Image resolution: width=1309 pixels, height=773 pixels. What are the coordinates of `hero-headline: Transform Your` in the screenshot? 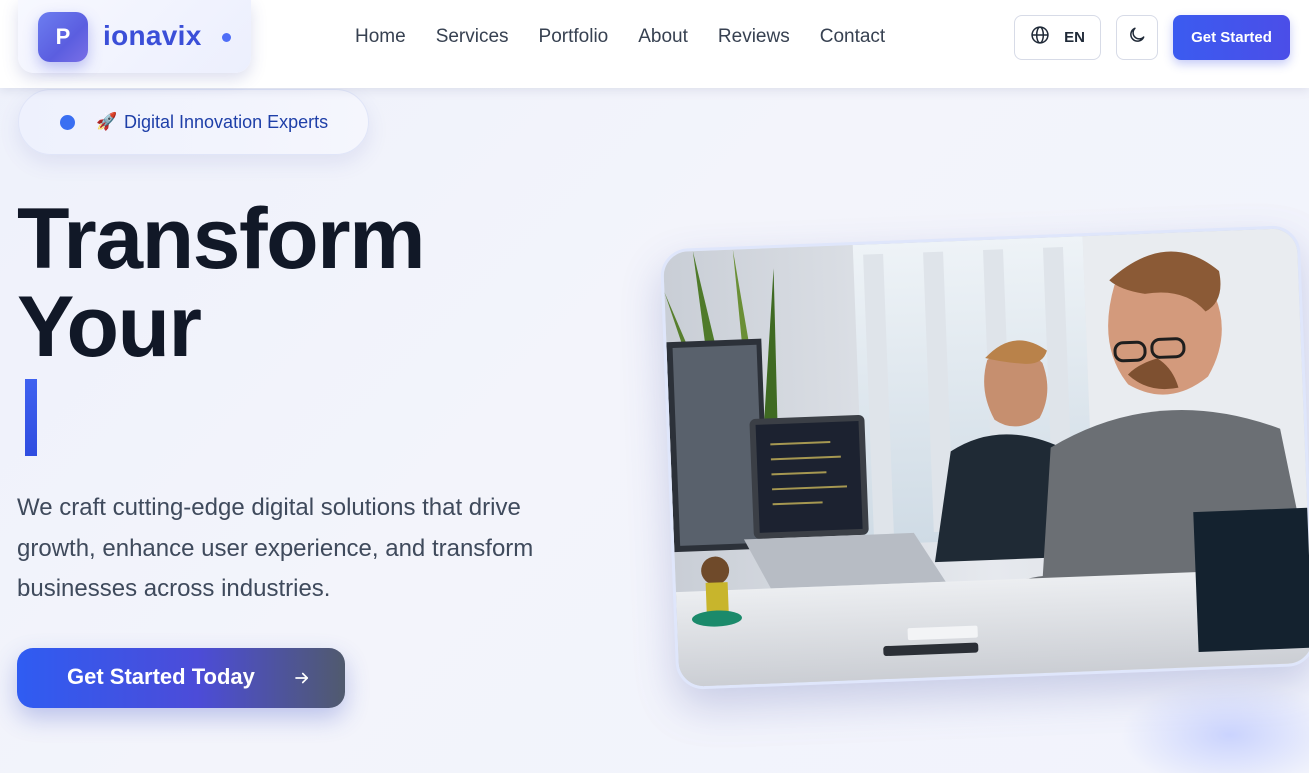 It's located at (221, 283).